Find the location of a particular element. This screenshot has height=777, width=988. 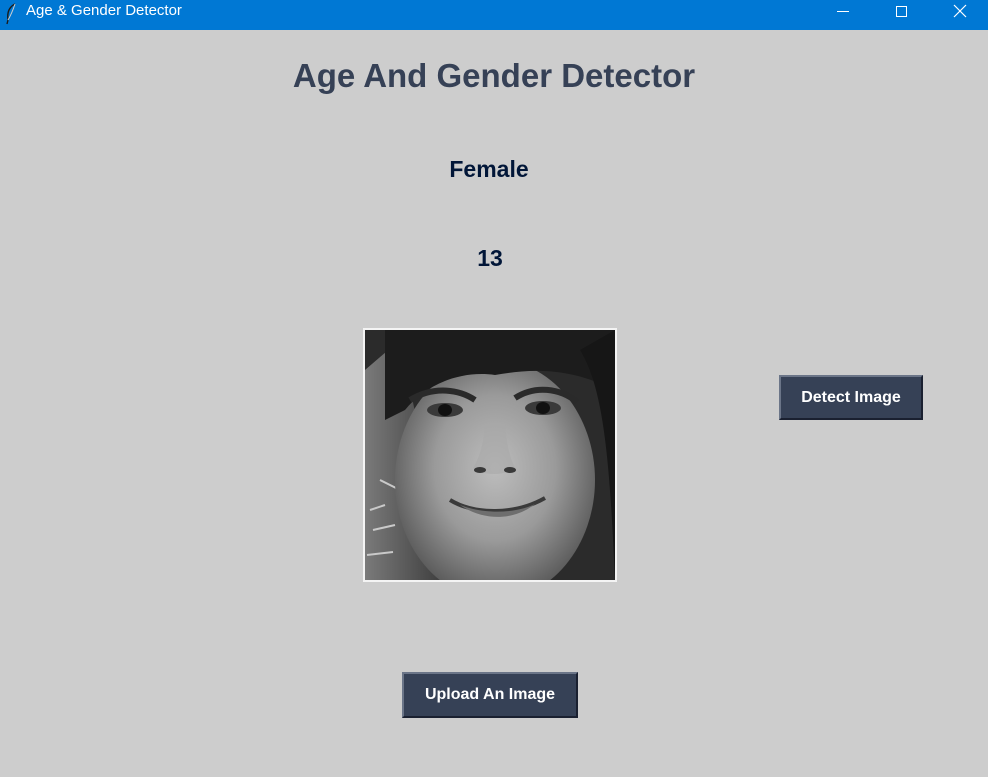

uploaded-image is located at coordinates (490, 455).